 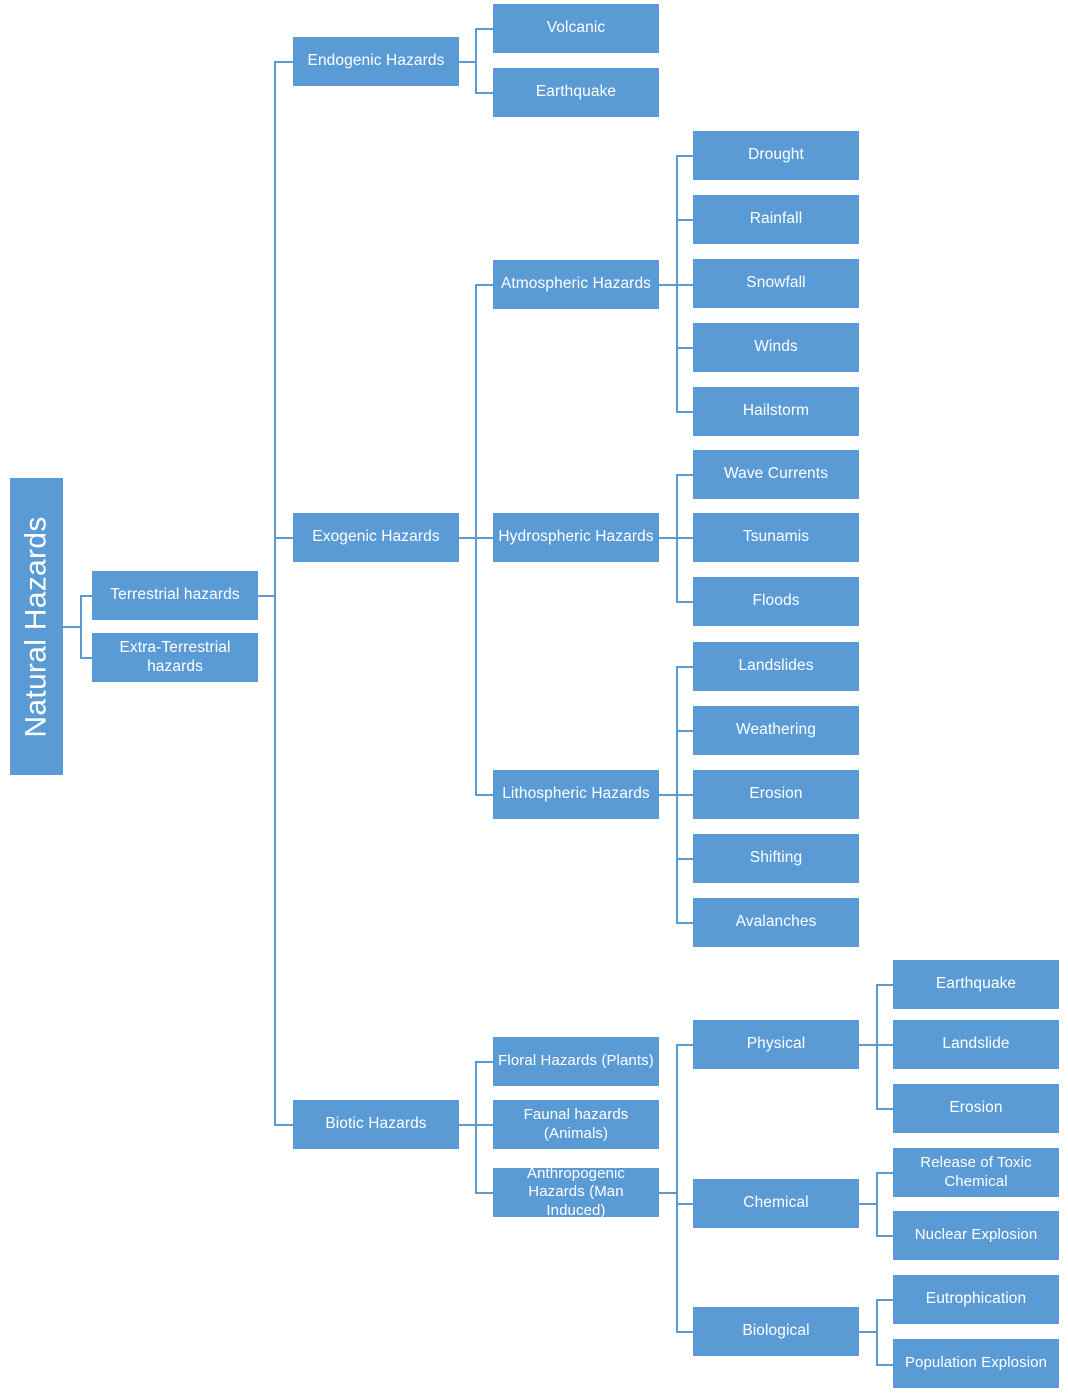 I want to click on node-hailstorm: Hailstorm, so click(x=776, y=411).